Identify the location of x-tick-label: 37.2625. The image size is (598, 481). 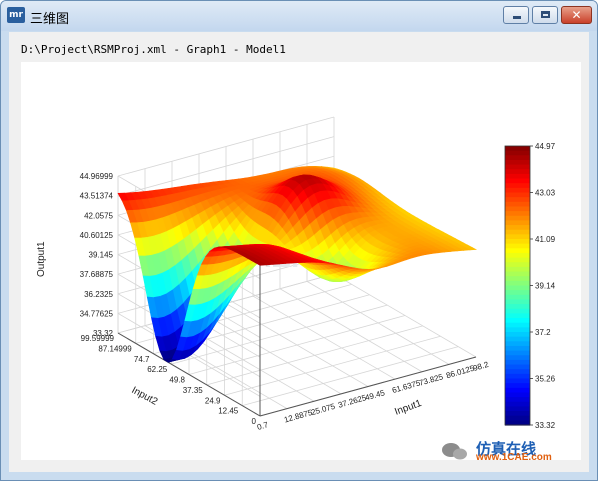
(352, 401).